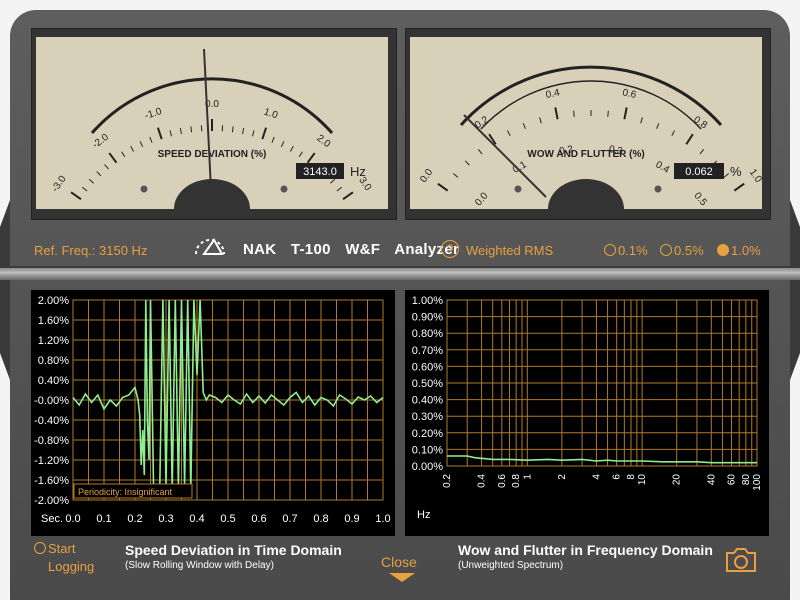 The height and width of the screenshot is (600, 800). What do you see at coordinates (53, 321) in the screenshot?
I see `y-tick-label: 1.60%` at bounding box center [53, 321].